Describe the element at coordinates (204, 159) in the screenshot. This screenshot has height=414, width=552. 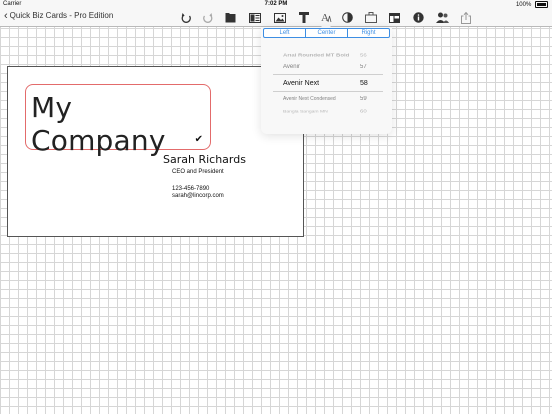
I see `person-name: Sarah Richards` at that location.